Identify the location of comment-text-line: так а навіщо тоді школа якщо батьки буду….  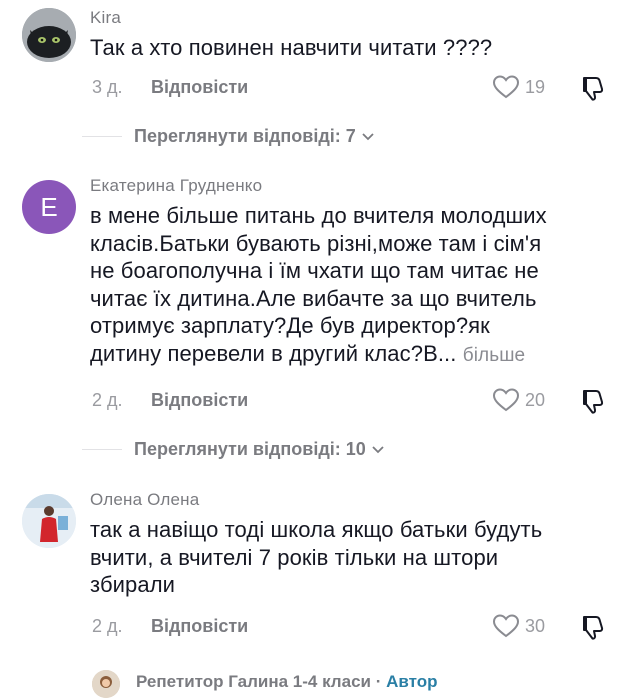
(316, 529).